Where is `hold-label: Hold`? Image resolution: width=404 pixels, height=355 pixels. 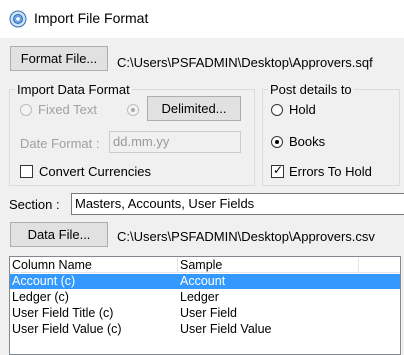
hold-label: Hold is located at coordinates (302, 109).